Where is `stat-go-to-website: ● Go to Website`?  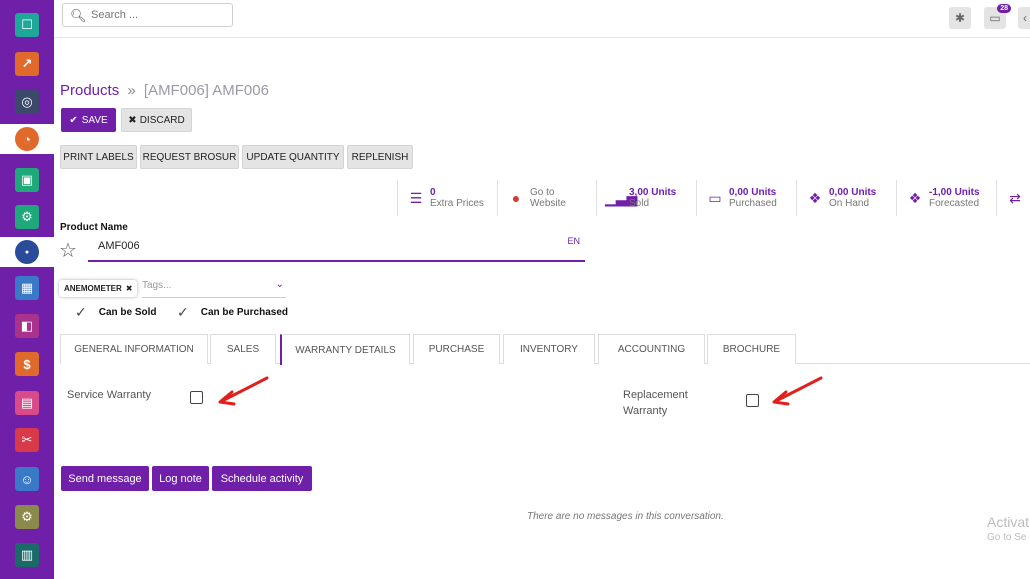 stat-go-to-website: ● Go to Website is located at coordinates (546, 198).